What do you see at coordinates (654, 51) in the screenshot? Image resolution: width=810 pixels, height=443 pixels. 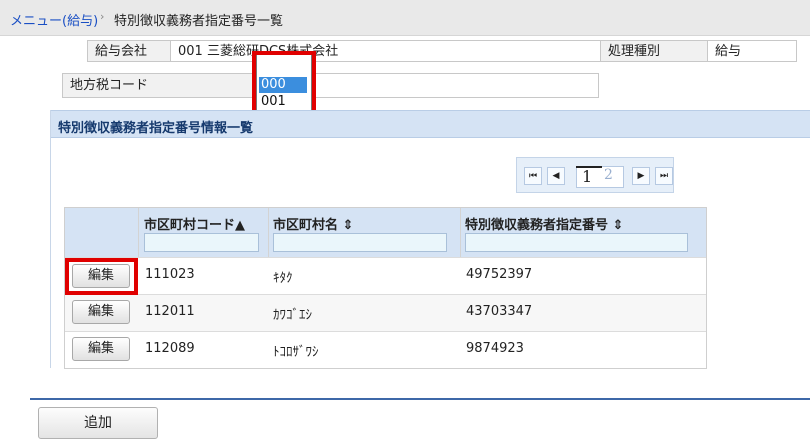 I see `process-type-label: 処理種別` at bounding box center [654, 51].